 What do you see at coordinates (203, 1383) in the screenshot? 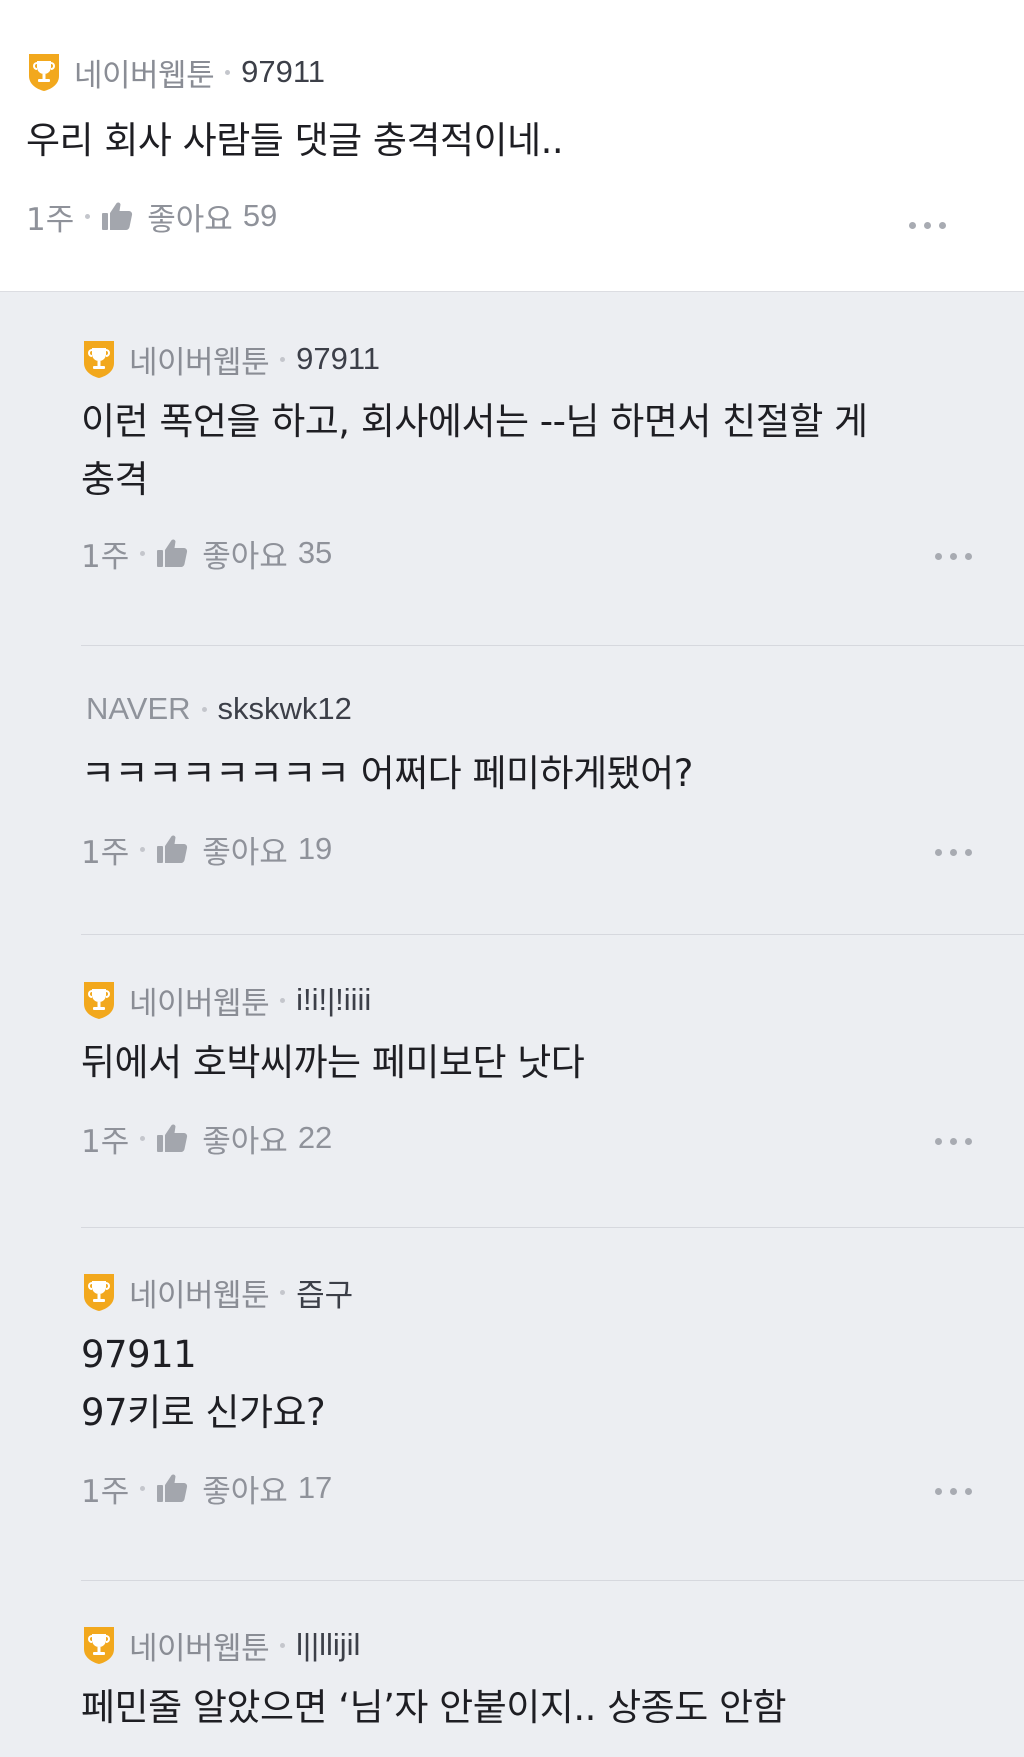
I see `comment-text: 97911 97키로 신가요?` at bounding box center [203, 1383].